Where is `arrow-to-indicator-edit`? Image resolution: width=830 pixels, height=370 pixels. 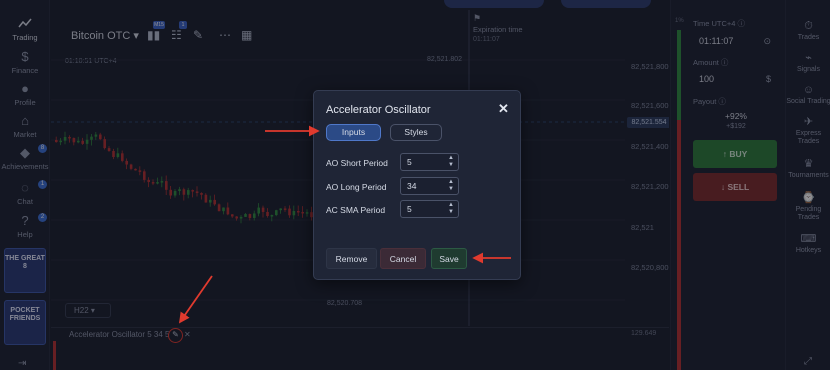 arrow-to-indicator-edit is located at coordinates (195, 299).